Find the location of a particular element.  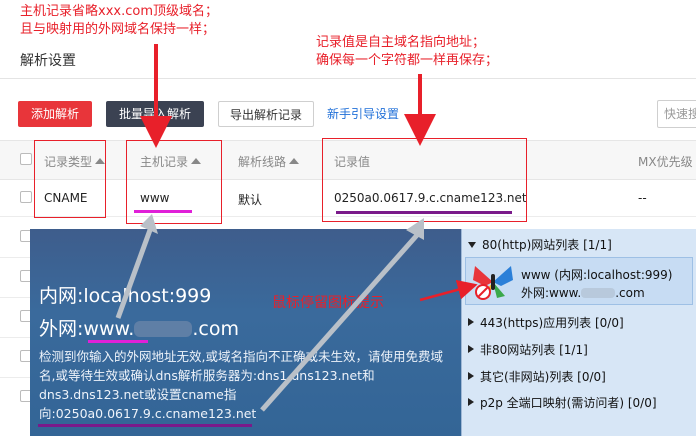

annotation-hover-note: 鼠标停留图标提示 is located at coordinates (328, 303).